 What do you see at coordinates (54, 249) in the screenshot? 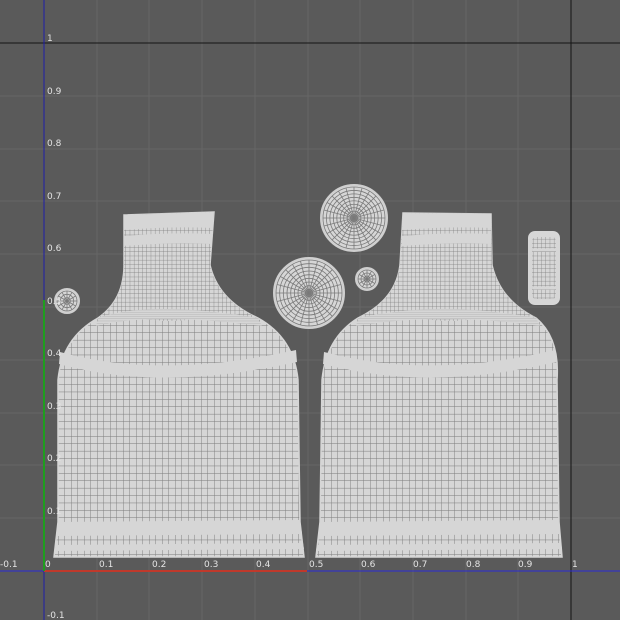
I see `v-tick-label: 0.6` at bounding box center [54, 249].